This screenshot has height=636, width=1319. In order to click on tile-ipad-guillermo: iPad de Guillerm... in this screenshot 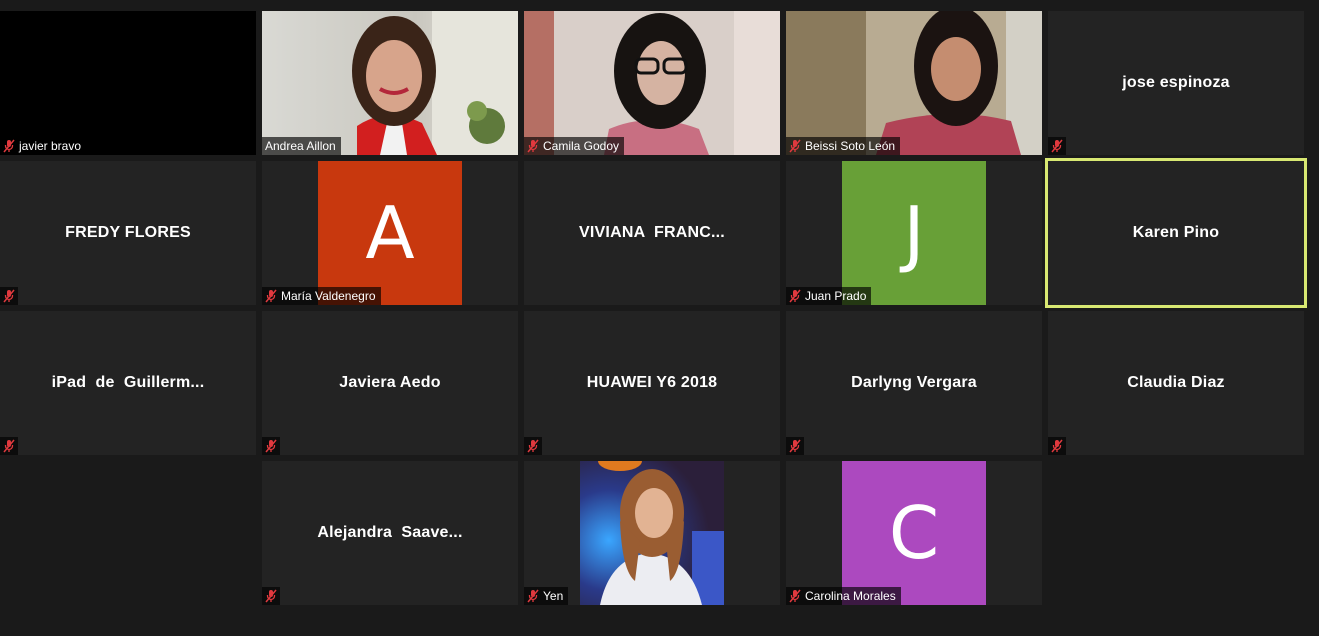, I will do `click(128, 383)`.